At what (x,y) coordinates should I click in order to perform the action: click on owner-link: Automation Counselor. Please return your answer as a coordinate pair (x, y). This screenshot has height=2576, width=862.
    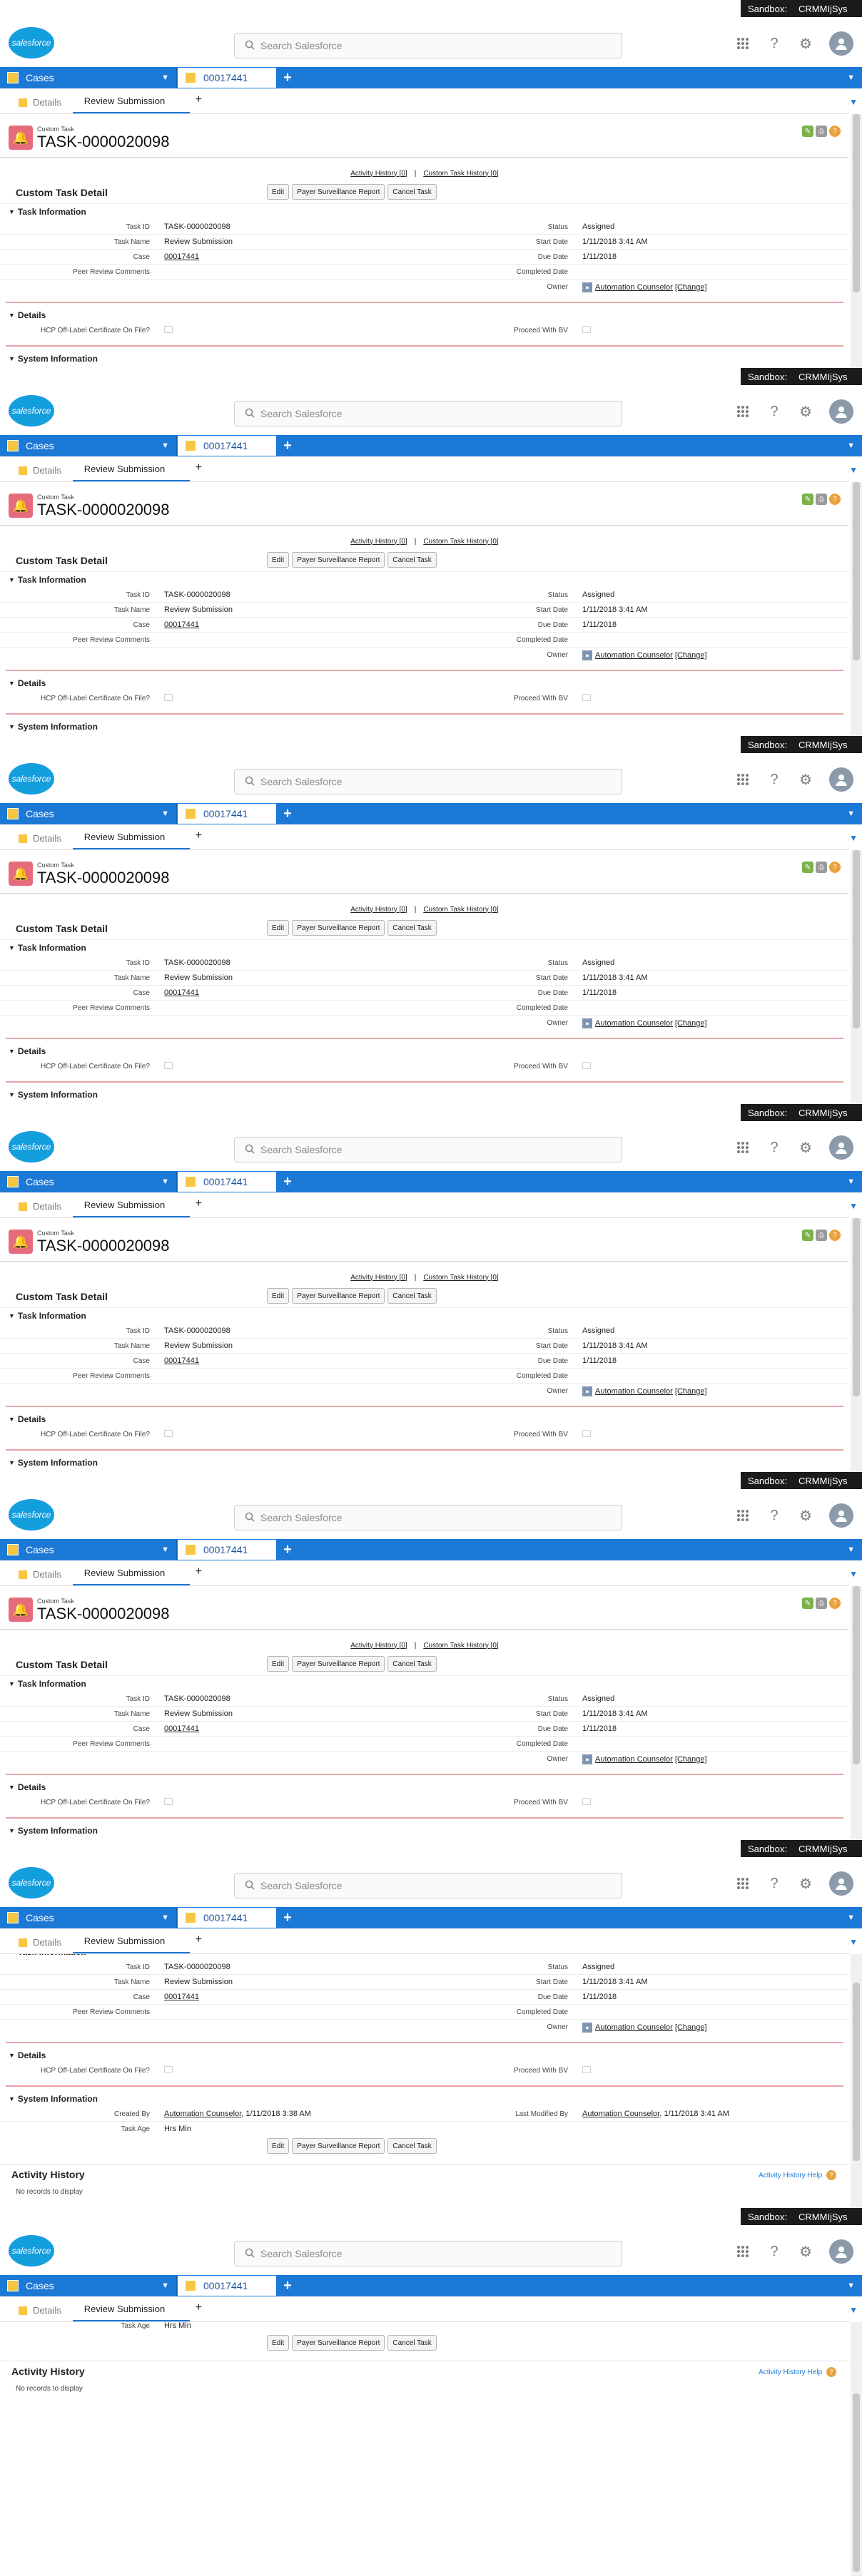
    Looking at the image, I should click on (634, 1759).